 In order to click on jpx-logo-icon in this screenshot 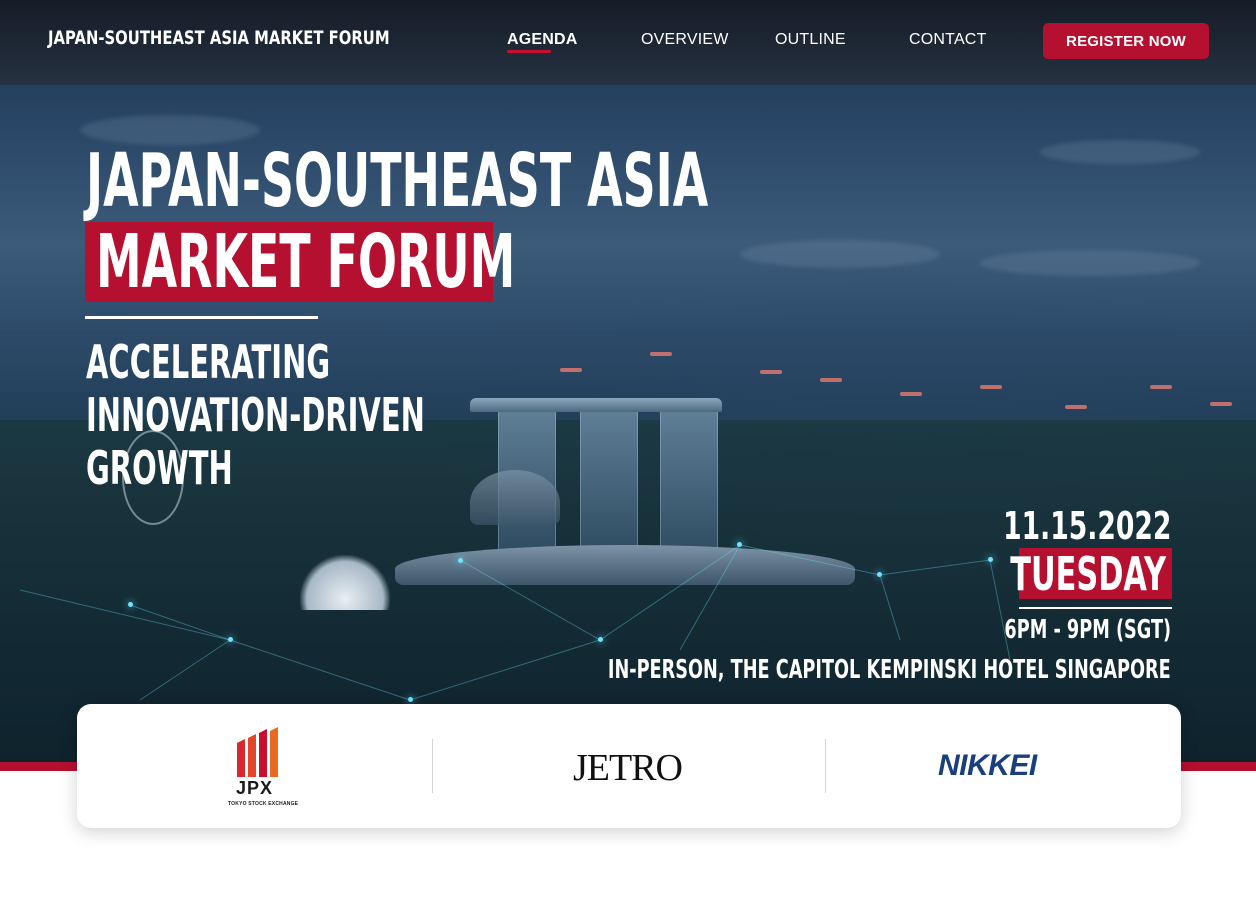, I will do `click(257, 752)`.